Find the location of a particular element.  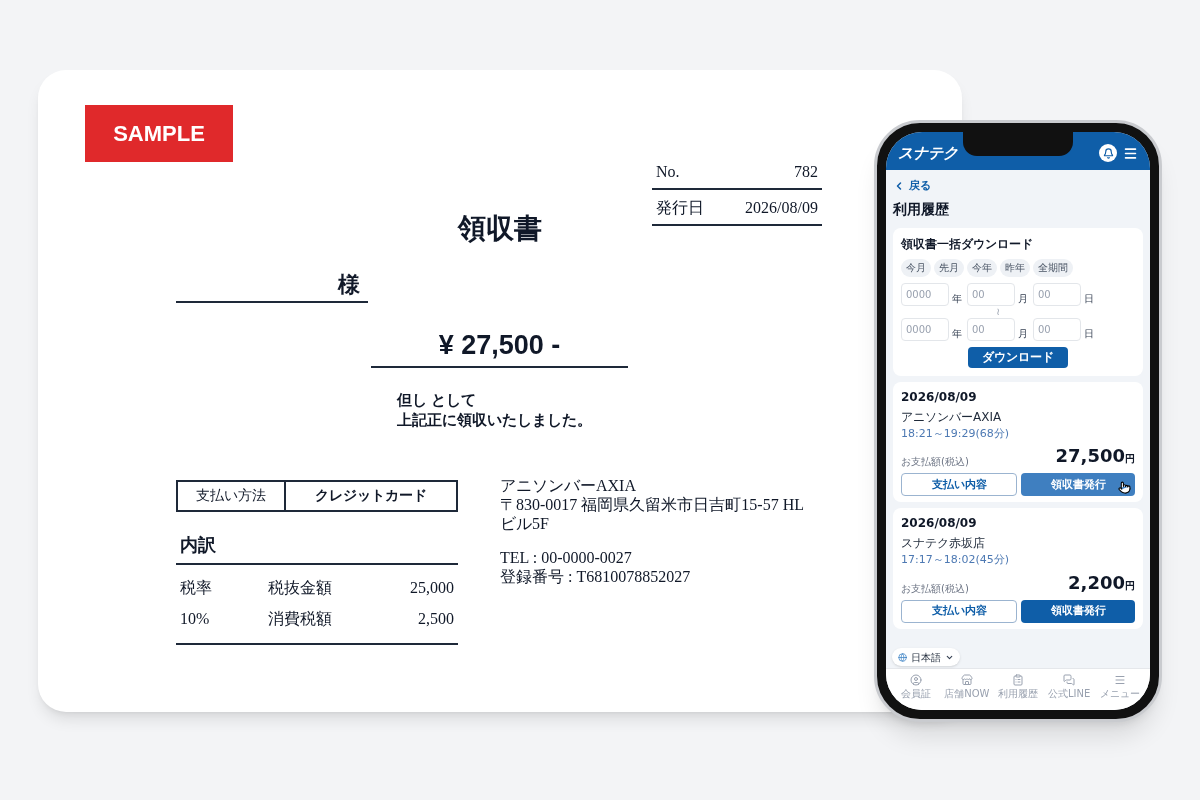

visit-time: 18:21～19:29(68分) is located at coordinates (955, 433).